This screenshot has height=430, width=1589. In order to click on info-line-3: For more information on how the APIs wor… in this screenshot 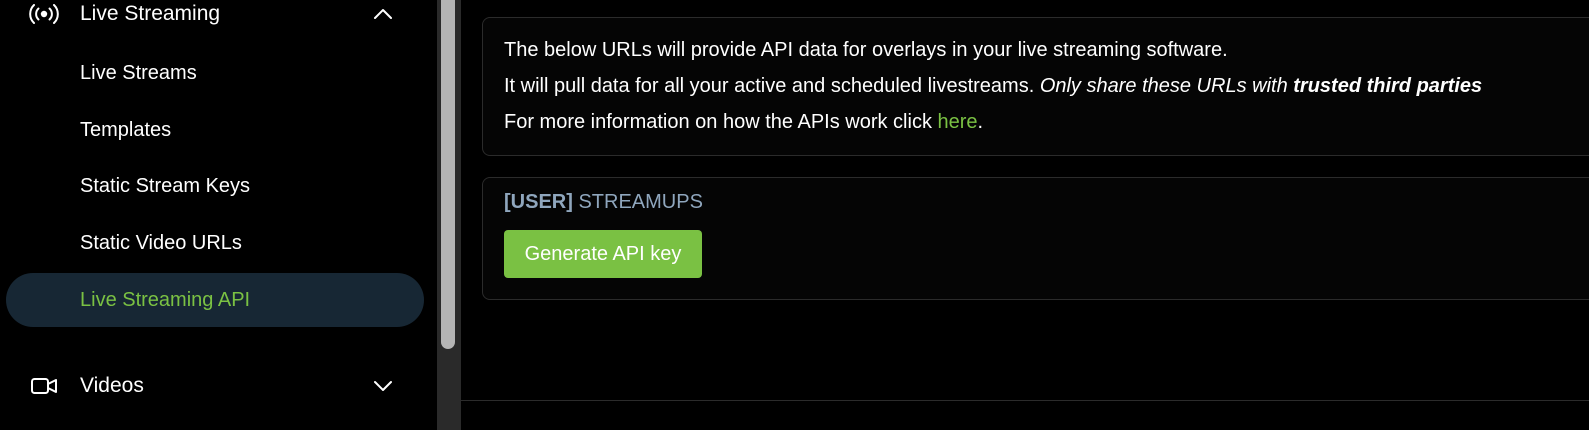, I will do `click(743, 122)`.